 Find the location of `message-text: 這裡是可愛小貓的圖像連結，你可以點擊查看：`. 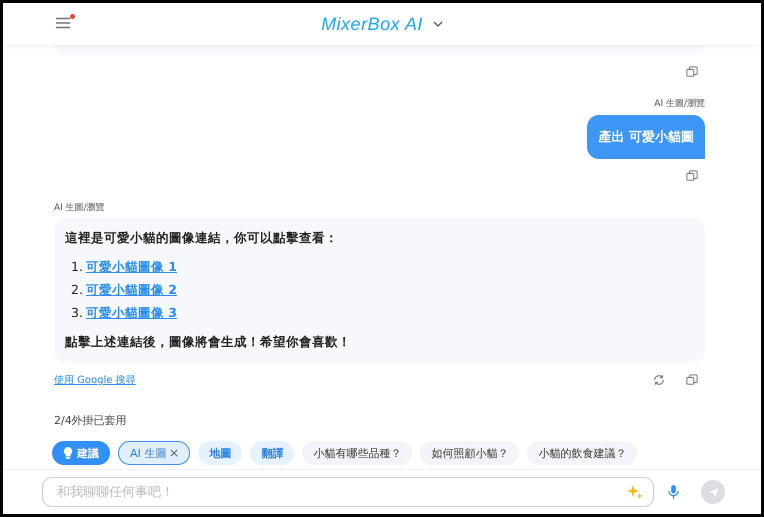

message-text: 這裡是可愛小貓的圖像連結，你可以點擊查看： is located at coordinates (202, 238).